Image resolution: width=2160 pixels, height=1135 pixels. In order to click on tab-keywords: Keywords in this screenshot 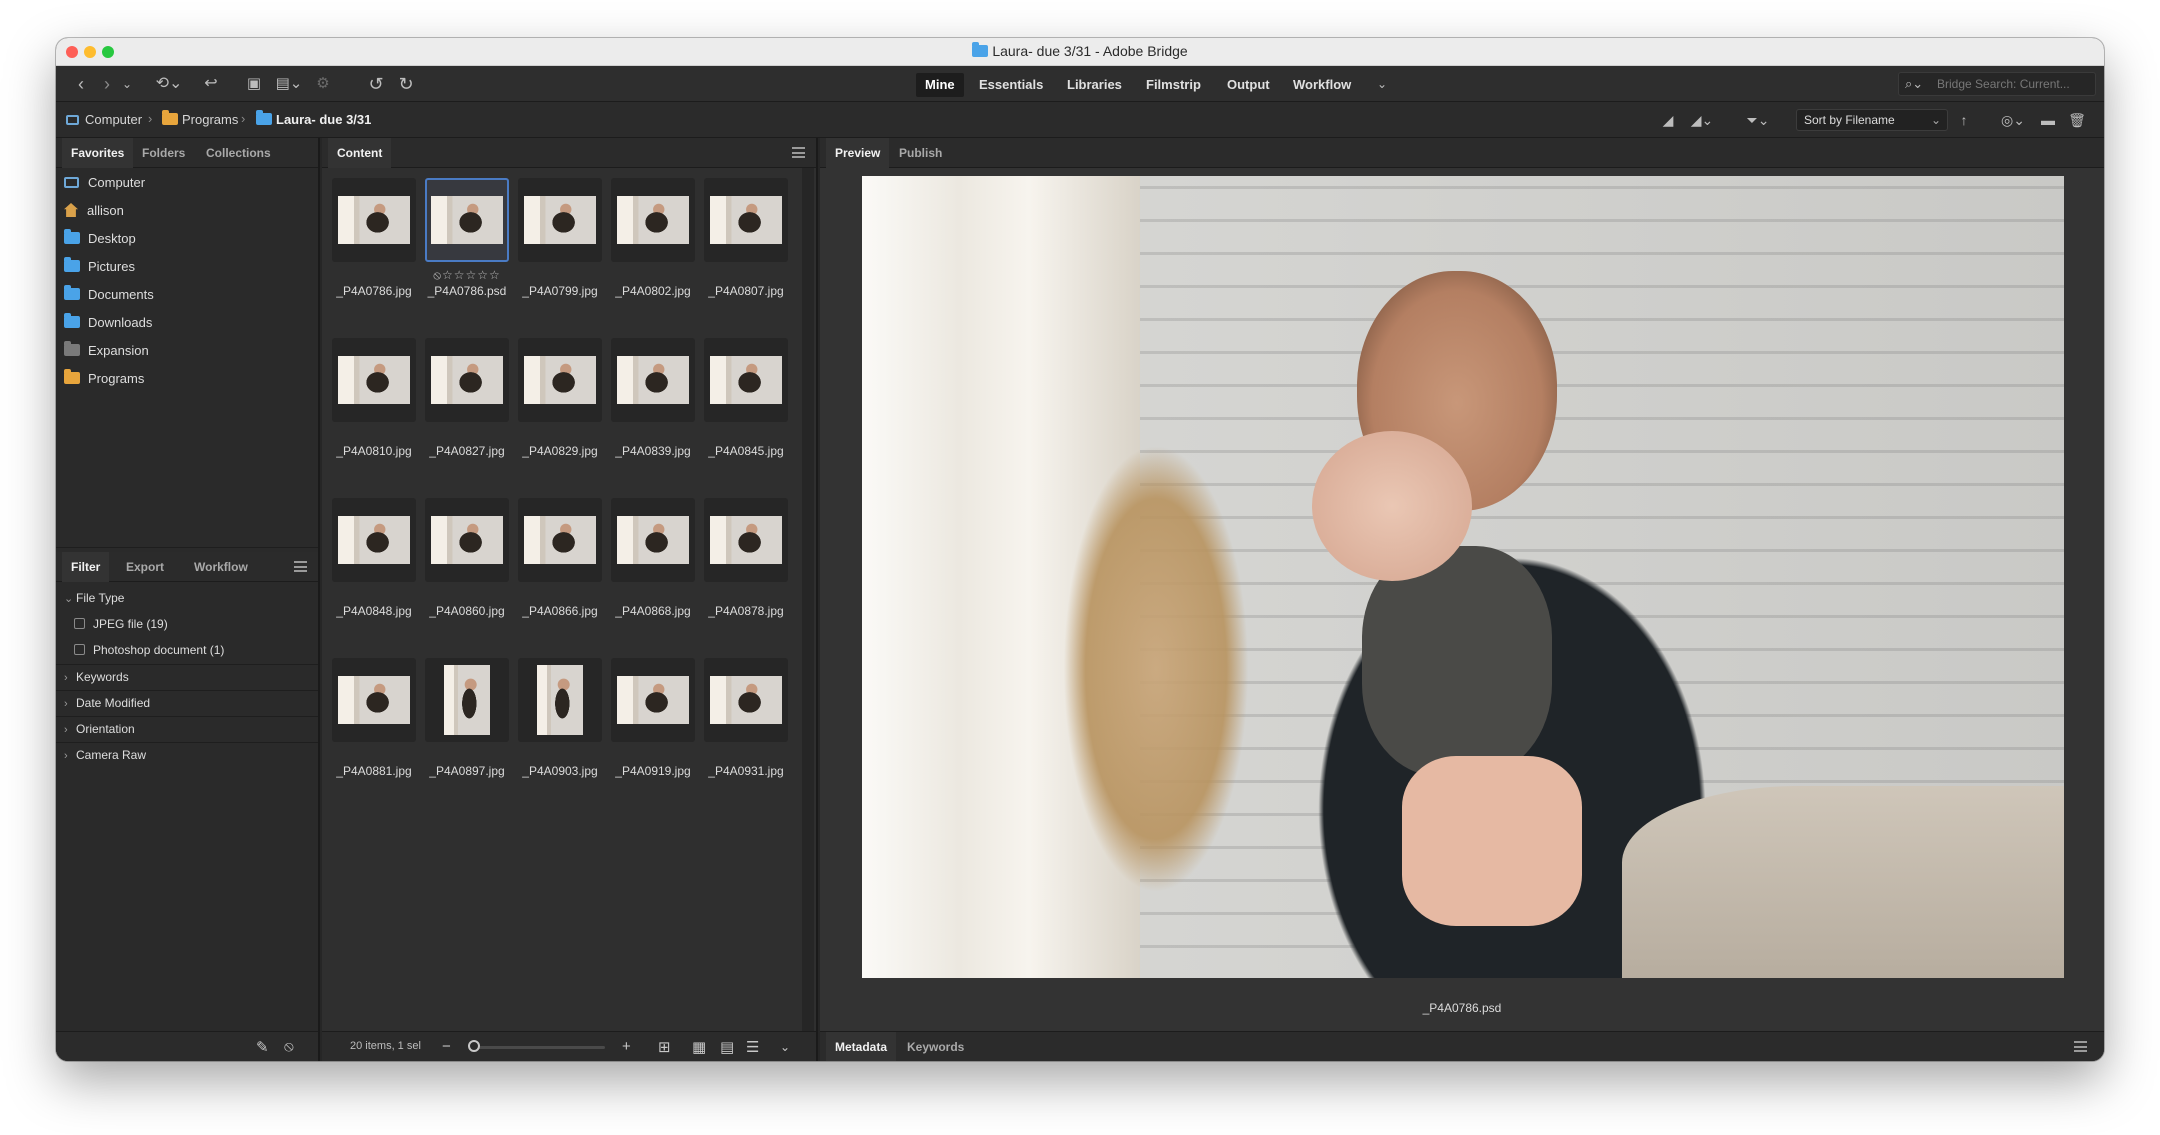, I will do `click(935, 1046)`.